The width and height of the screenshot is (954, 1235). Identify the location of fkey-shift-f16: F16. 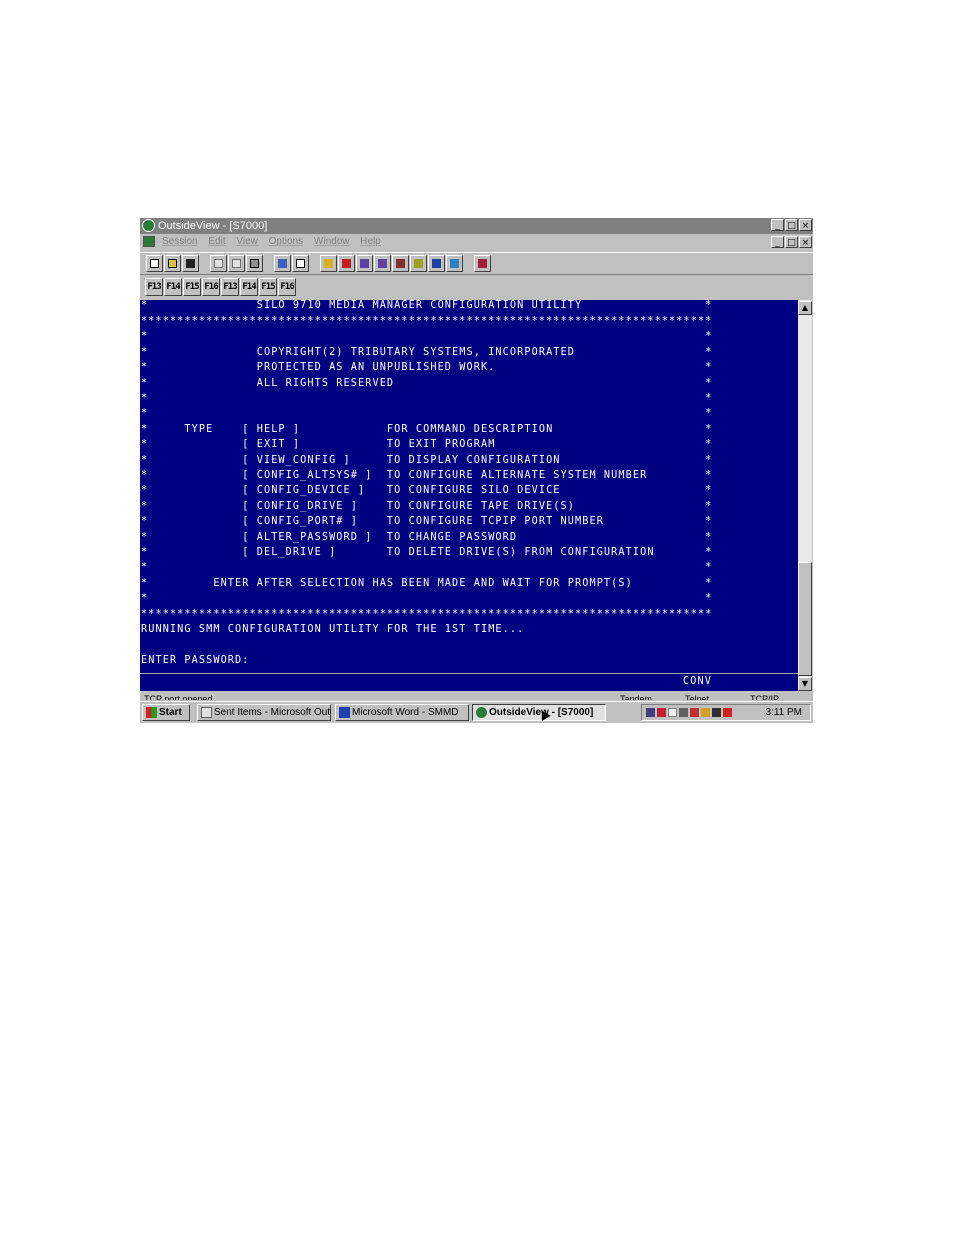
(287, 287).